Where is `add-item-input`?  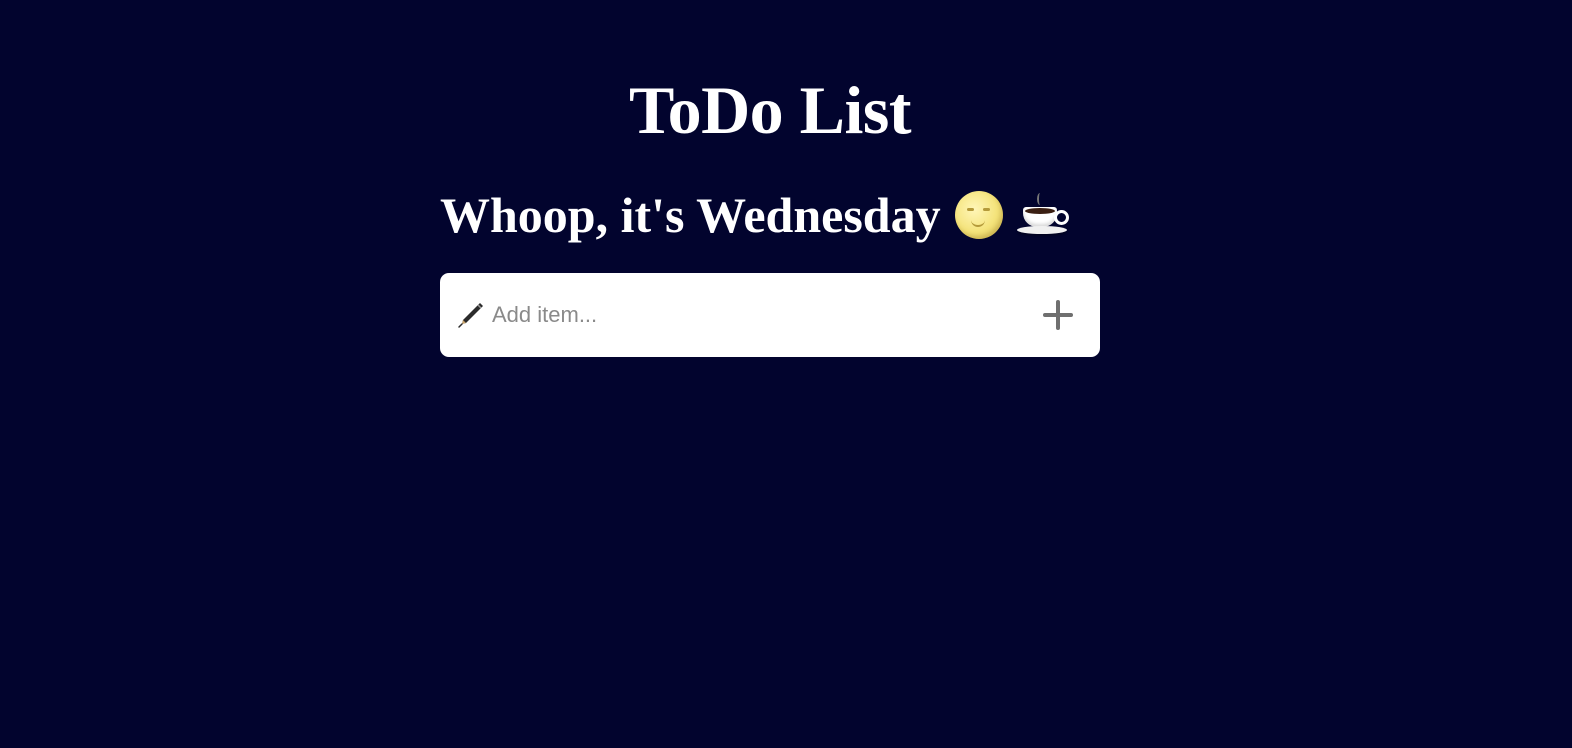 add-item-input is located at coordinates (765, 315).